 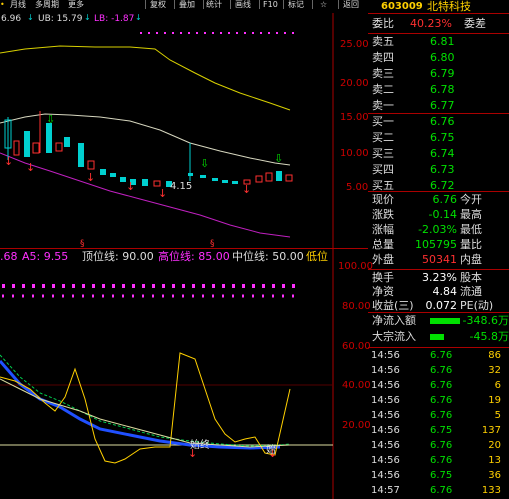 I want to click on ask-row: 卖三 6.79, so click(x=438, y=74).